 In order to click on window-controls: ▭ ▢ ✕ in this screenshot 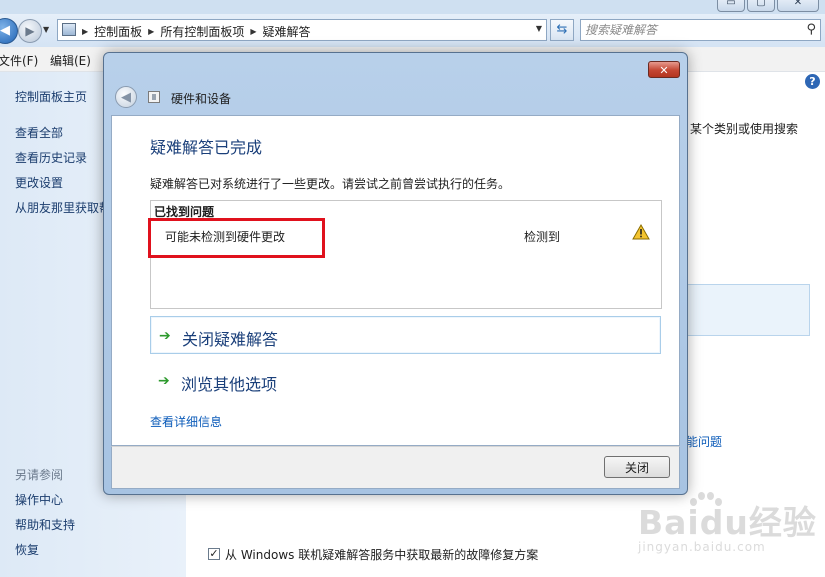, I will do `click(768, 6)`.